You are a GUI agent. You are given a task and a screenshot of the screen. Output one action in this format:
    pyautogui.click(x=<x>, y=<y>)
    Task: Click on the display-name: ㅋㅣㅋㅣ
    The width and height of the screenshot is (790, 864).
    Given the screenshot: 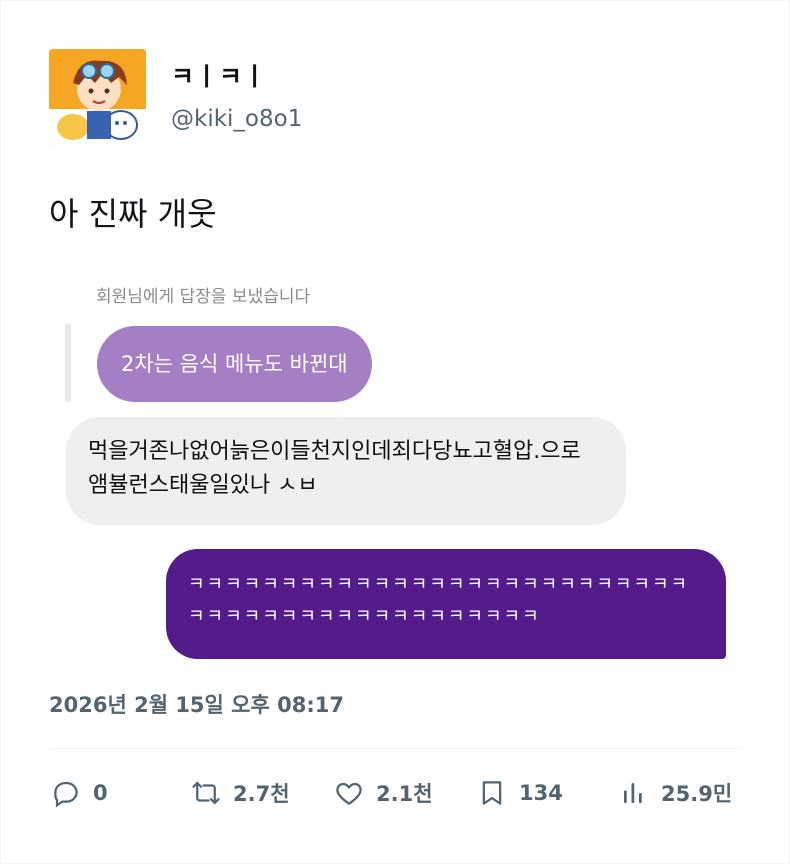 What is the action you would take?
    pyautogui.click(x=219, y=75)
    